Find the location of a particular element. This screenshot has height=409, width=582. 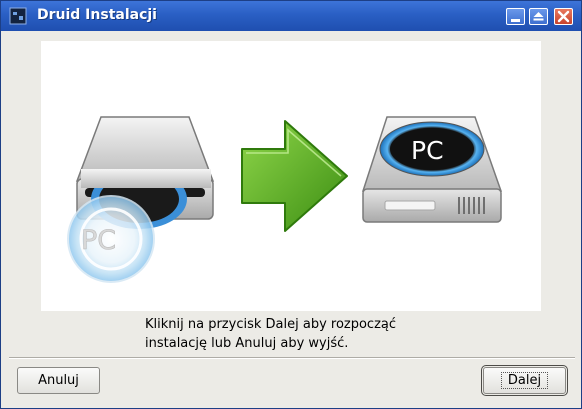

cancel-button-label: Anuluj is located at coordinates (58, 380).